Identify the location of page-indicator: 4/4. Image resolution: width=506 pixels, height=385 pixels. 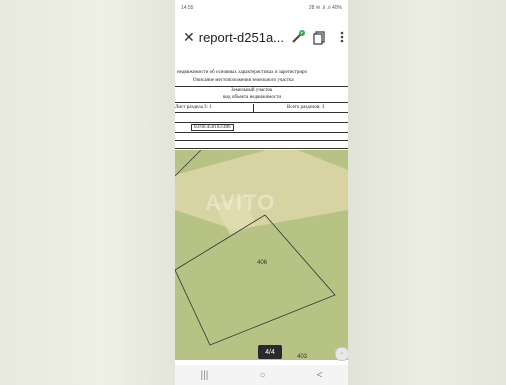
(270, 352).